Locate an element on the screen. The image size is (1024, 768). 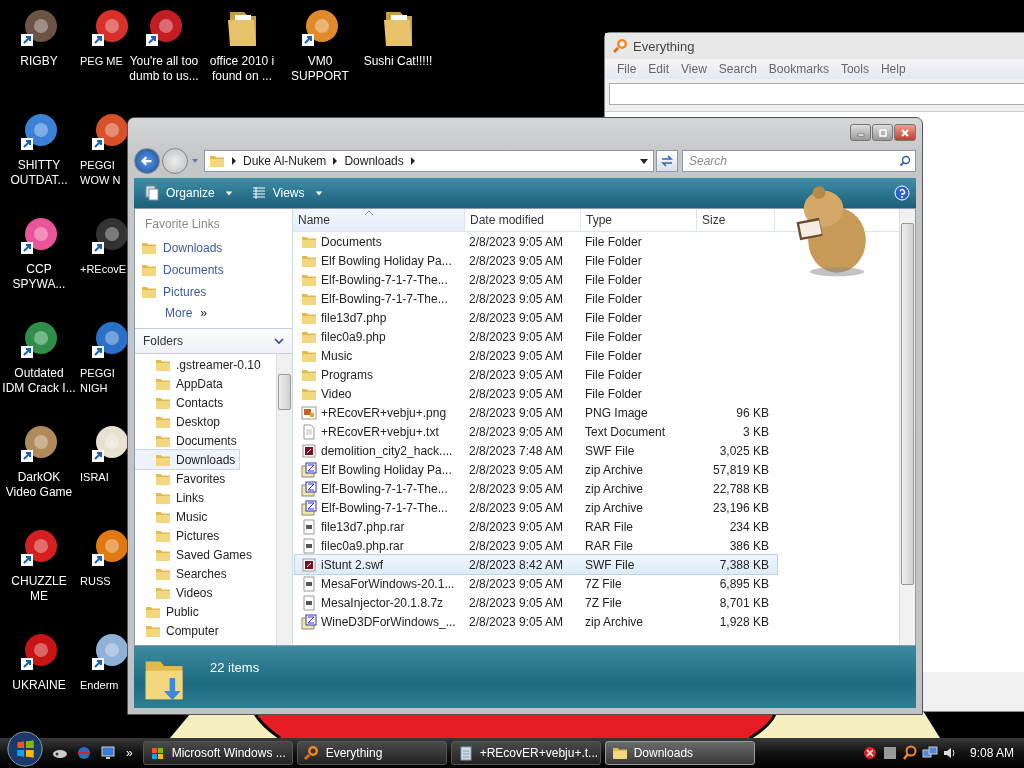
tree-item: Documents is located at coordinates (188, 440).